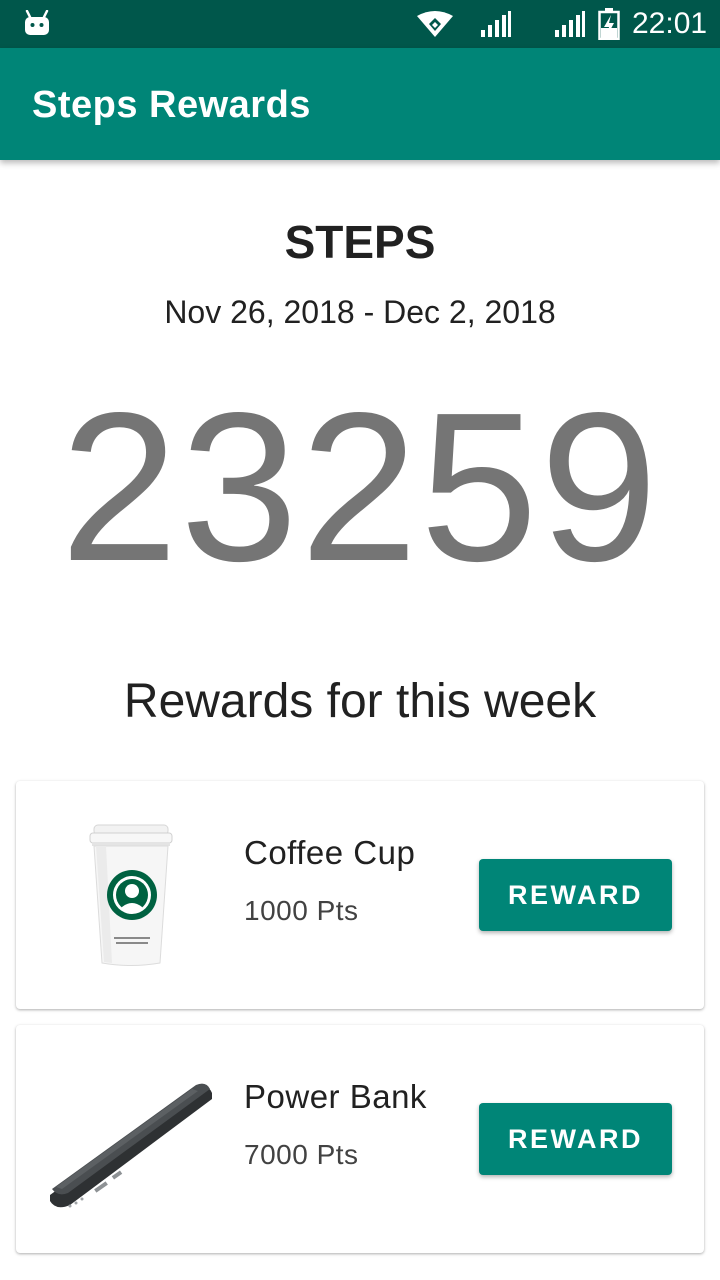  Describe the element at coordinates (131, 895) in the screenshot. I see `coffee-cup-image` at that location.